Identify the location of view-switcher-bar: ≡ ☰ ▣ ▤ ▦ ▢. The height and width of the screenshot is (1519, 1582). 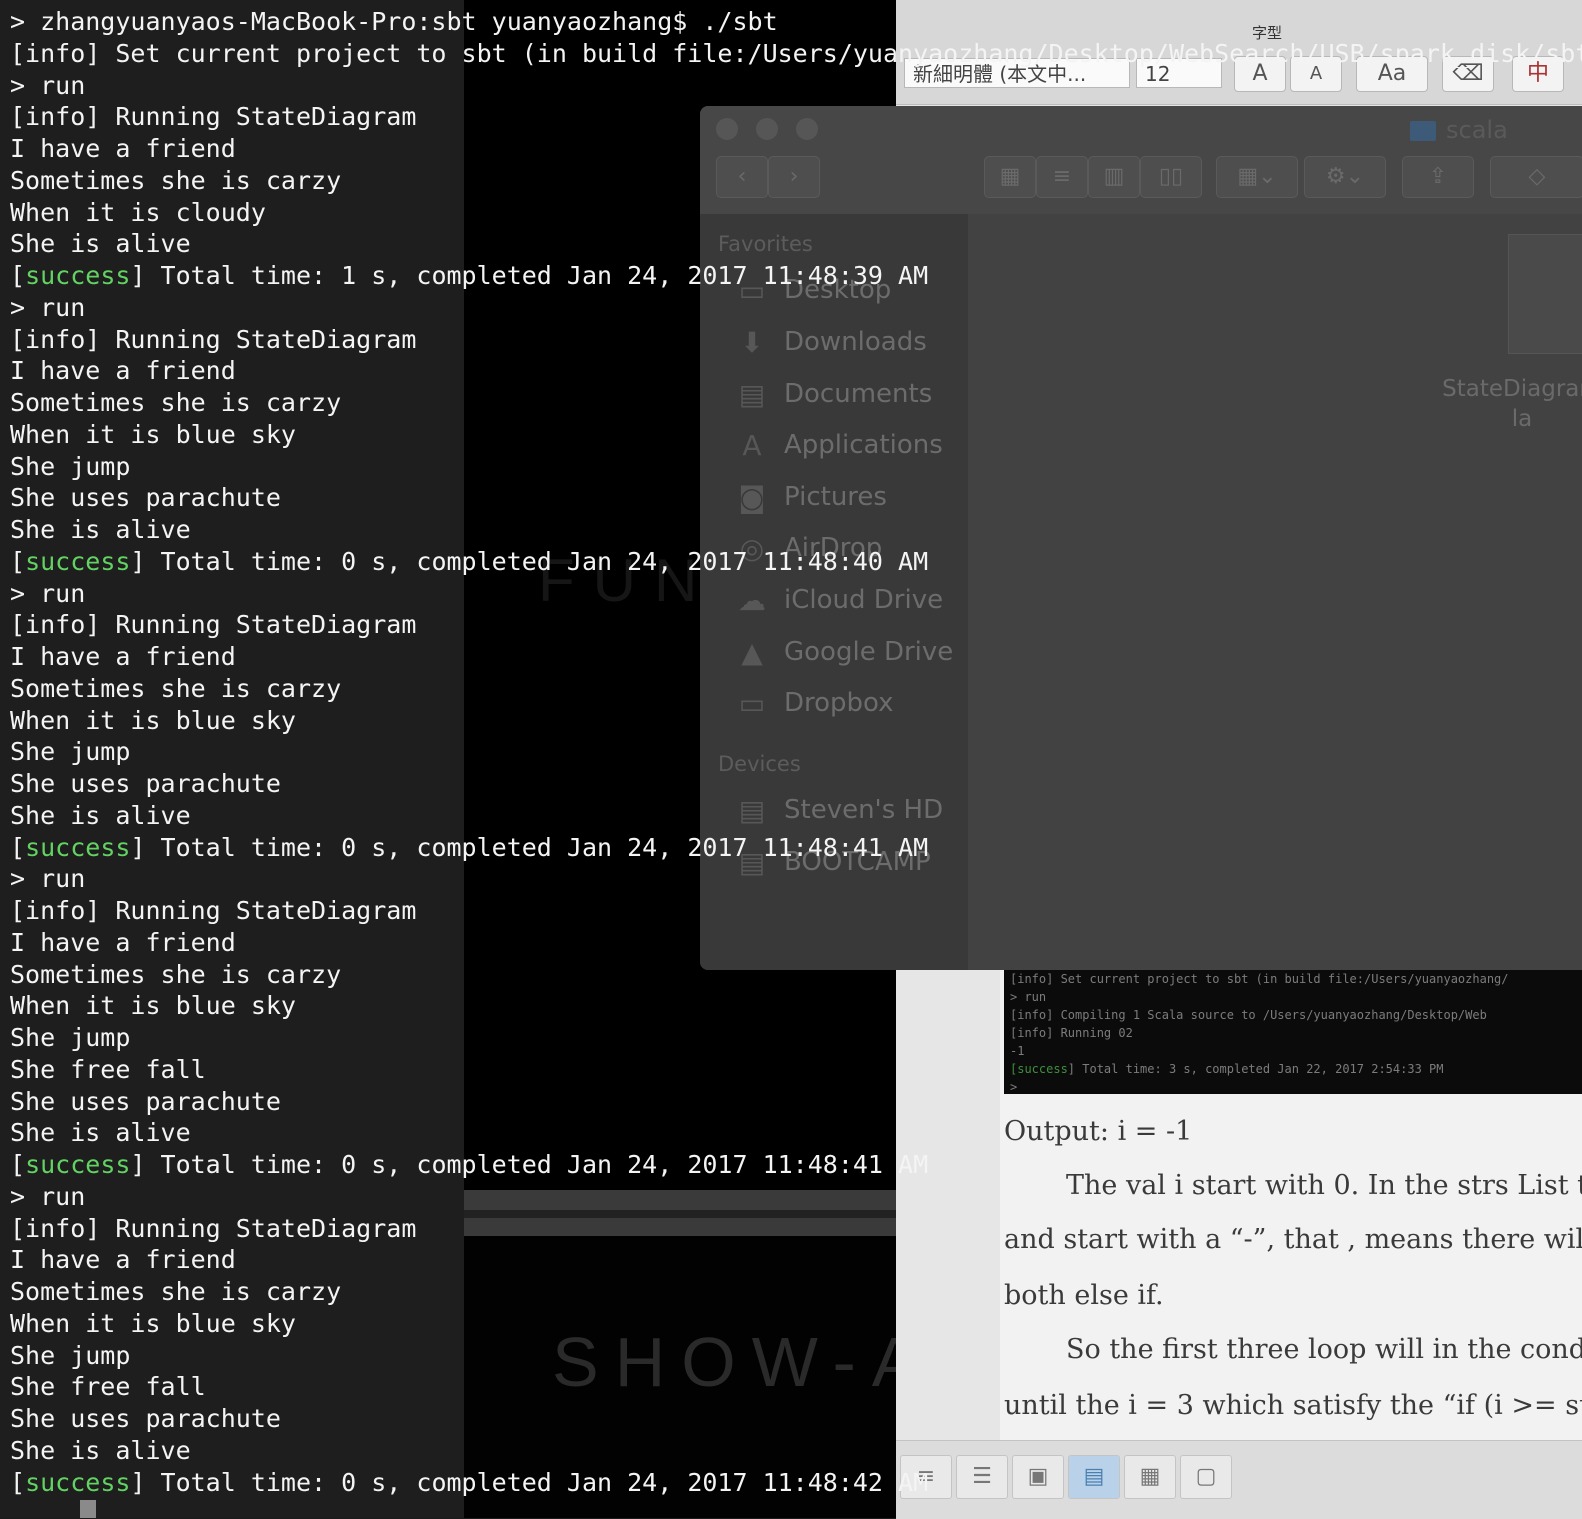
(1239, 1479).